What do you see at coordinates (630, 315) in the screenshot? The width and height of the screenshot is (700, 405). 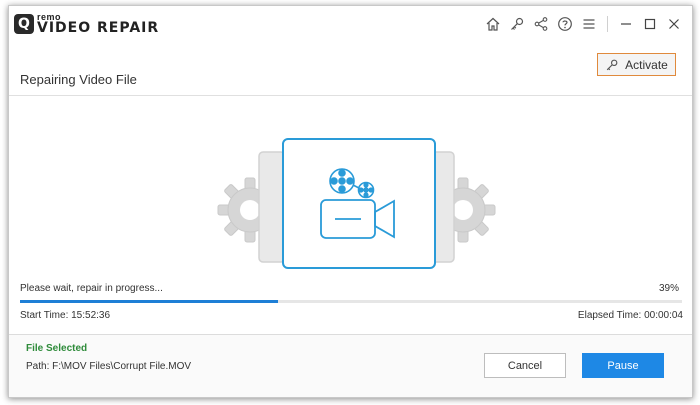 I see `elapsed-time: Elapsed Time: 00:00:04` at bounding box center [630, 315].